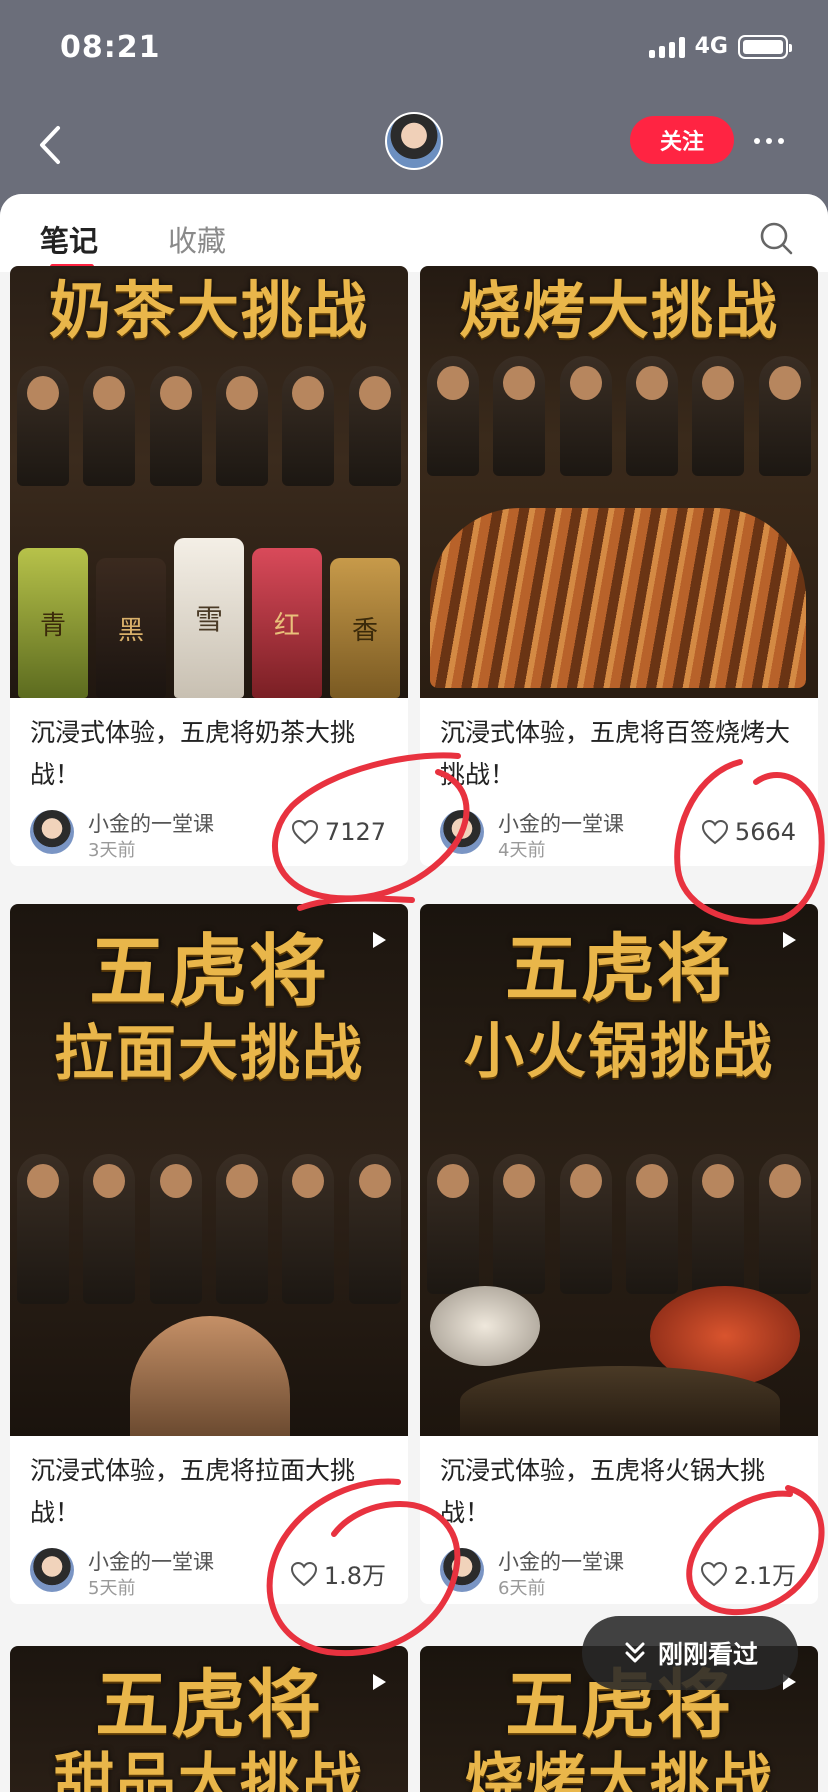  What do you see at coordinates (414, 141) in the screenshot?
I see `avatar` at bounding box center [414, 141].